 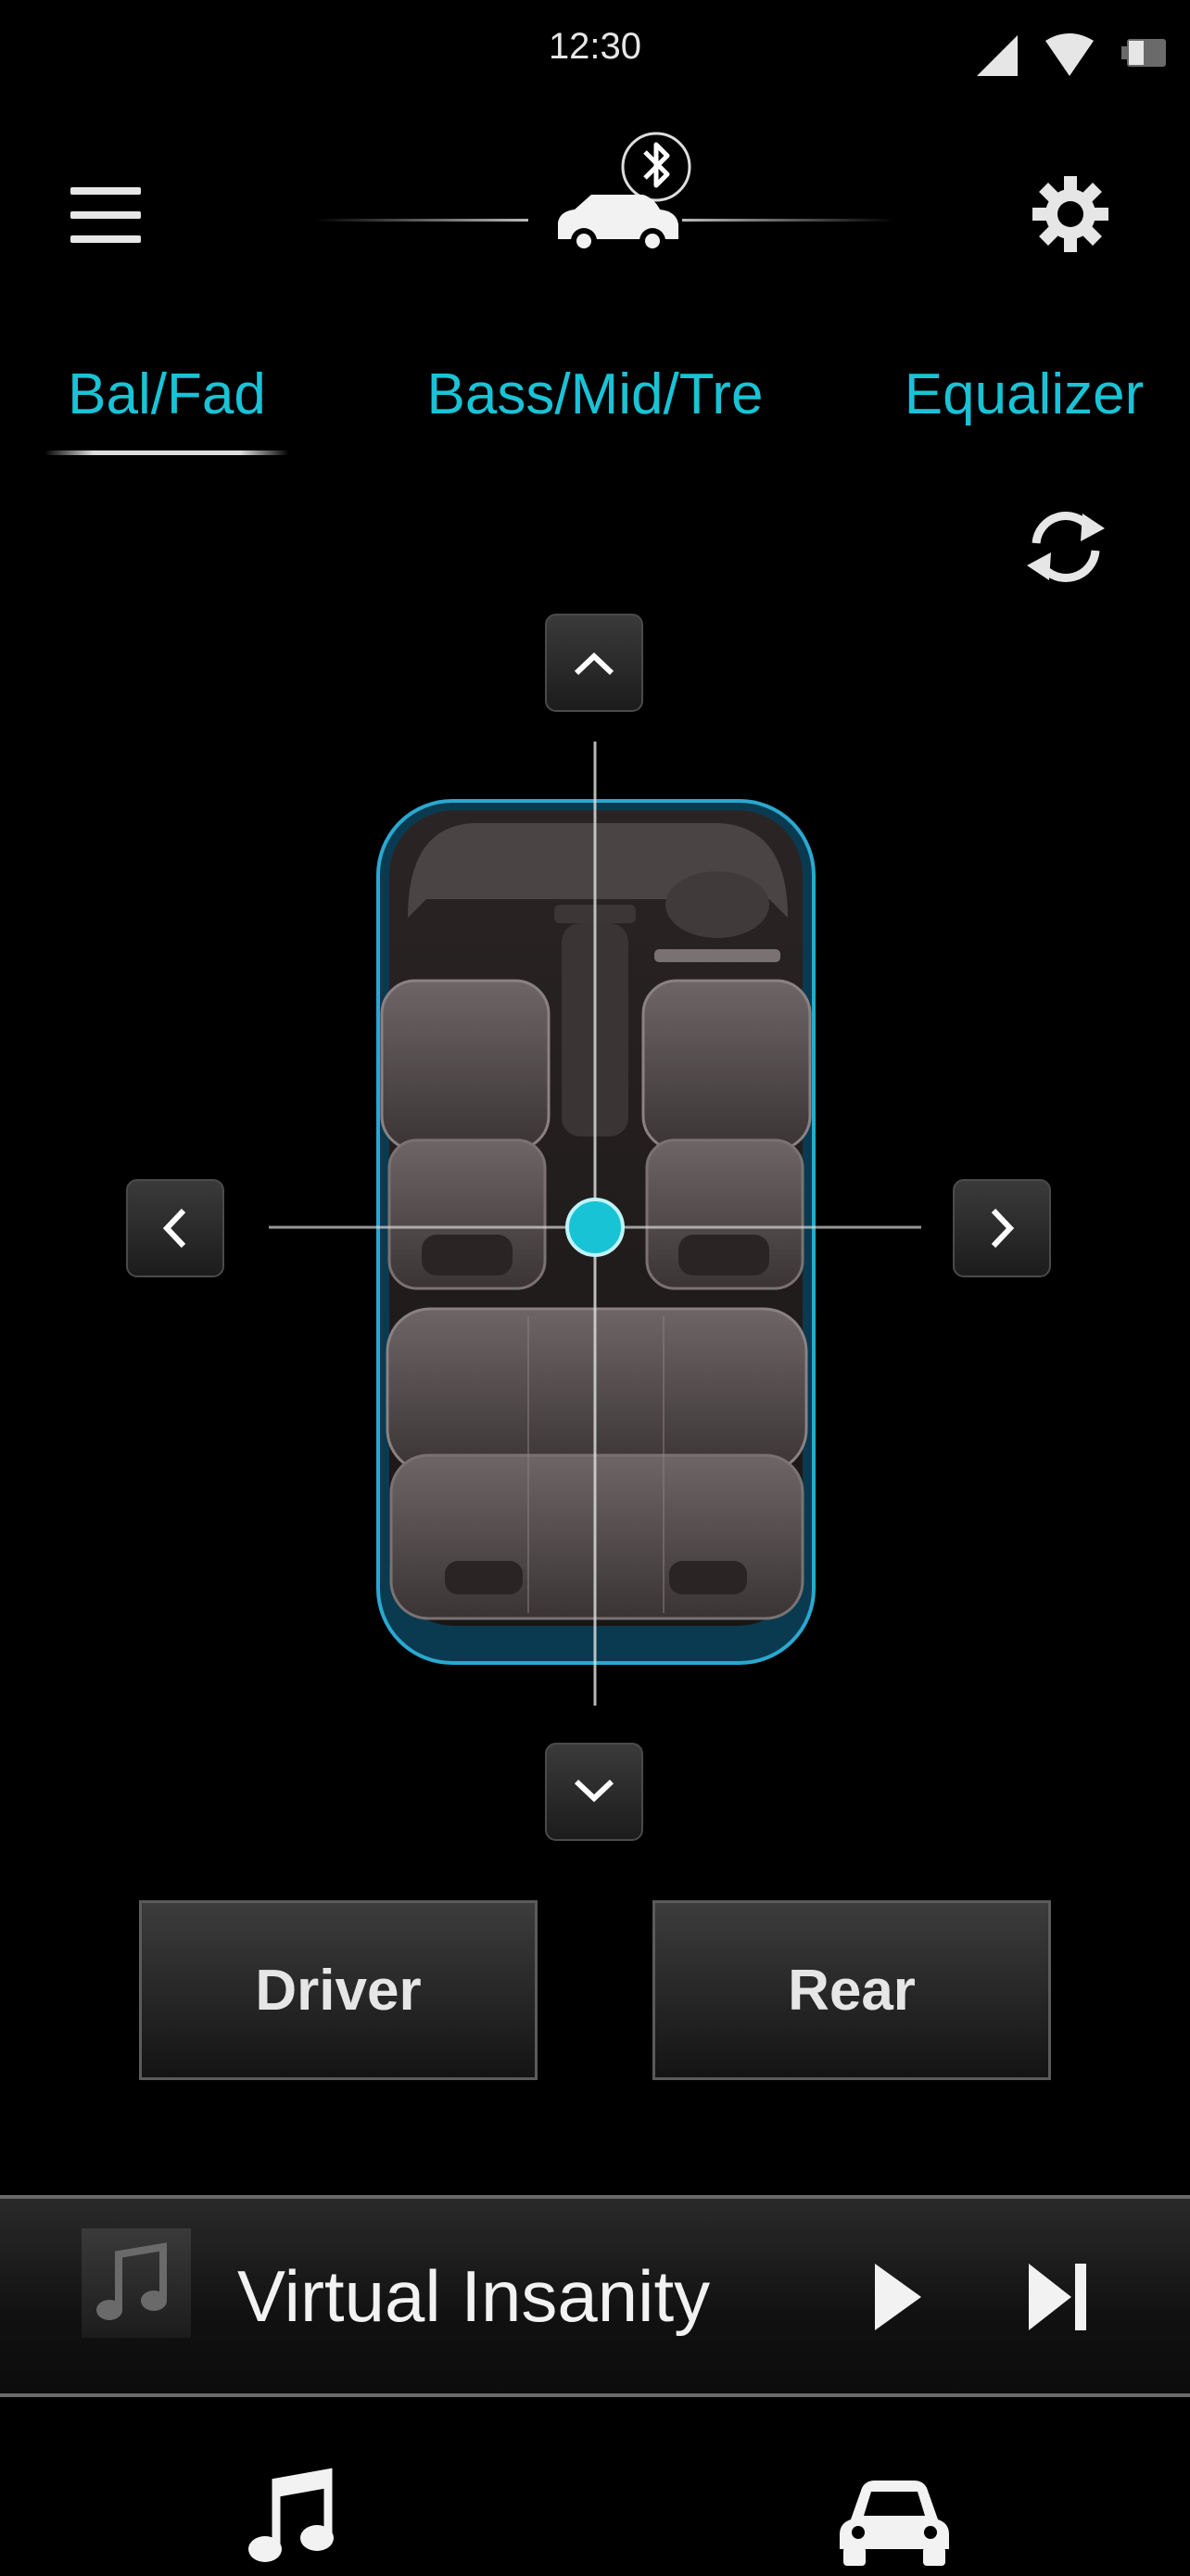 I want to click on fader-down-button, so click(x=594, y=1792).